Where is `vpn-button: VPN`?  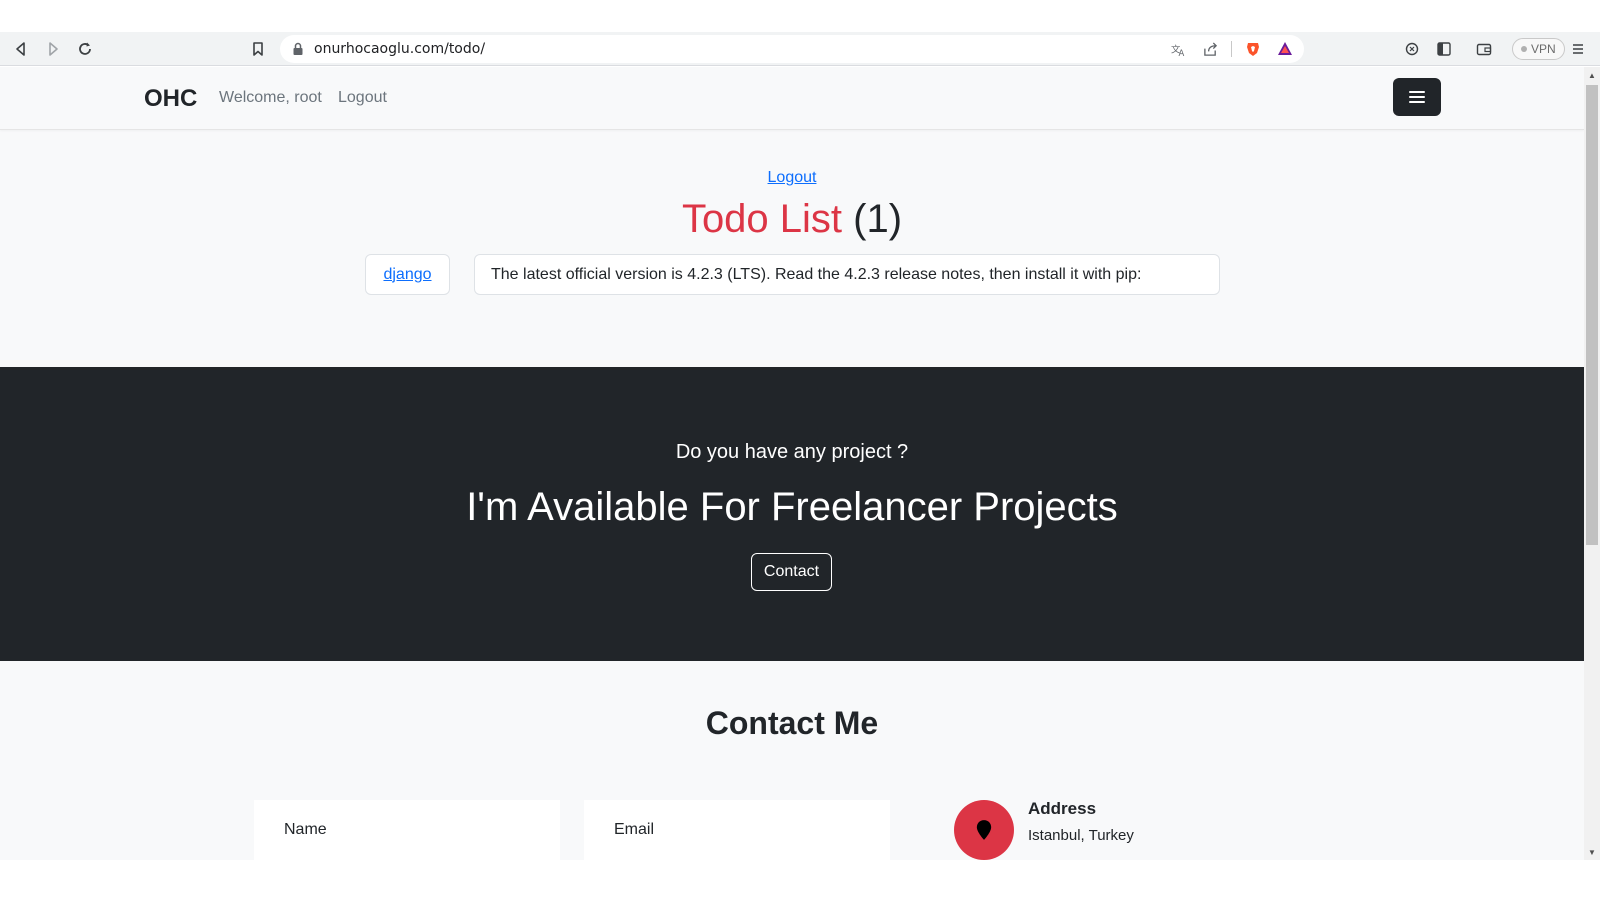
vpn-button: VPN is located at coordinates (1538, 49).